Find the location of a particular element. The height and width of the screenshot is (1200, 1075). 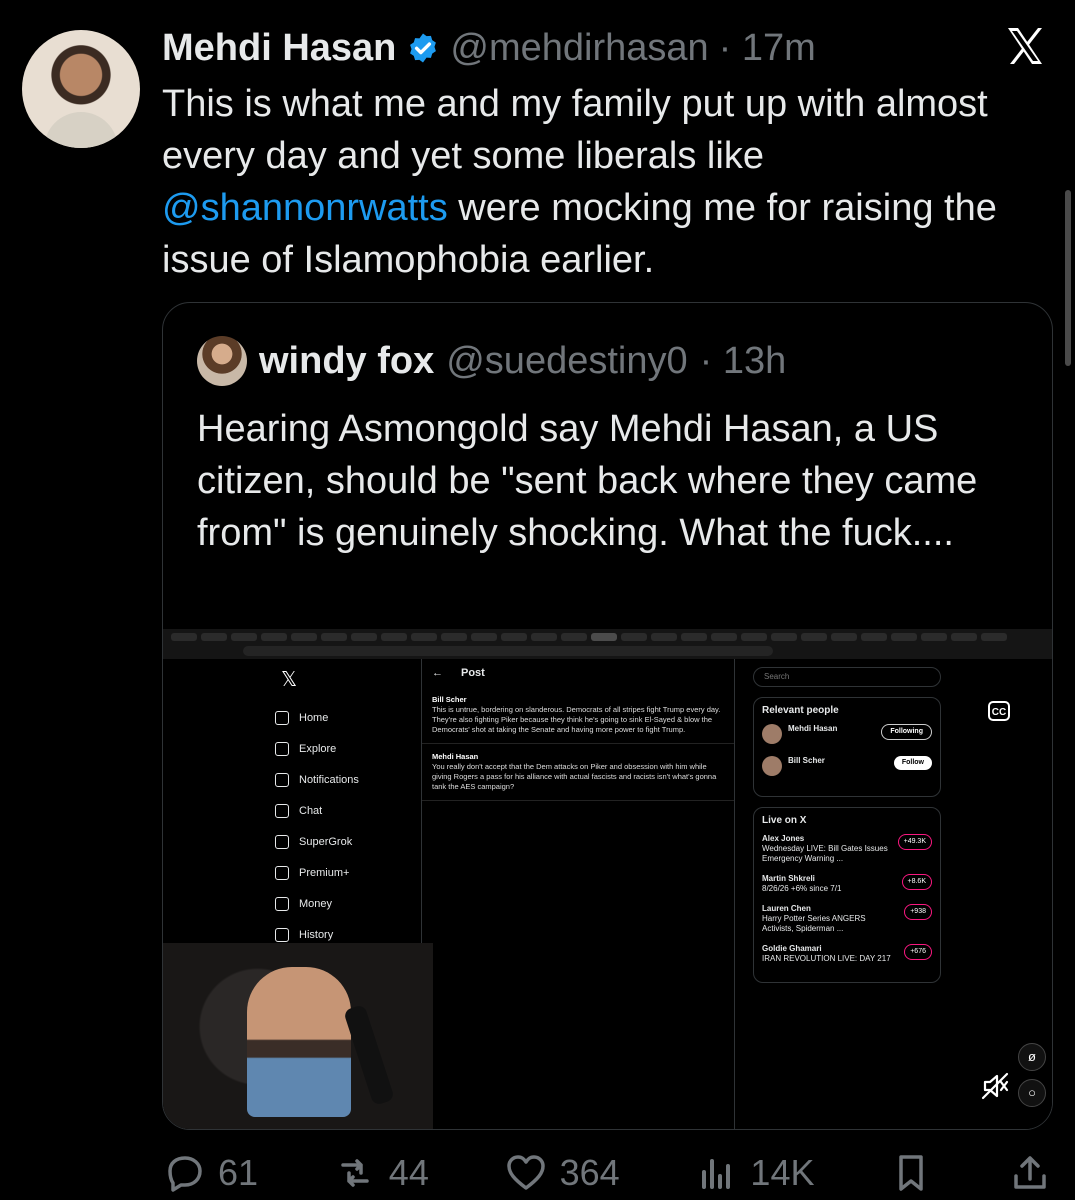

like-count: 364 is located at coordinates (589, 1172).